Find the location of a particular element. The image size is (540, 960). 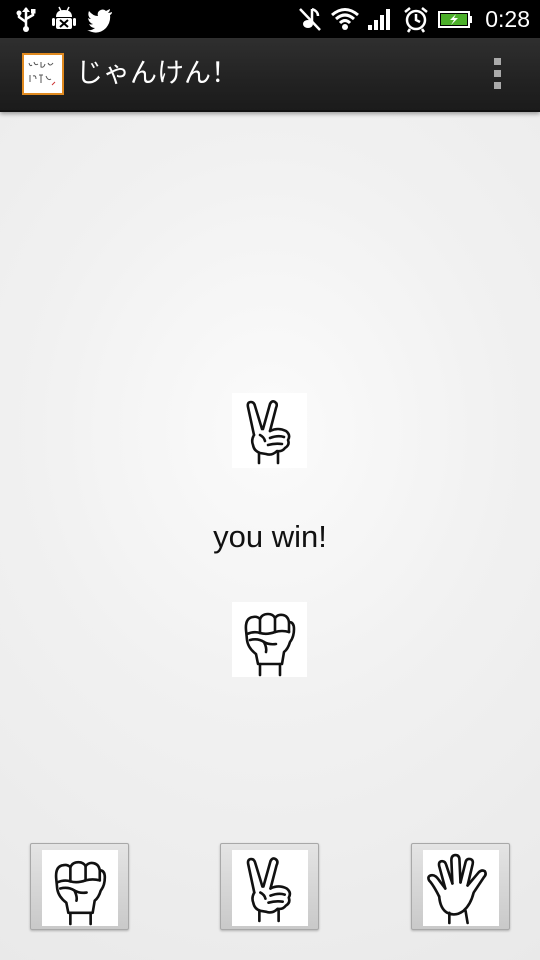

overflow-menu-icon is located at coordinates (498, 74).